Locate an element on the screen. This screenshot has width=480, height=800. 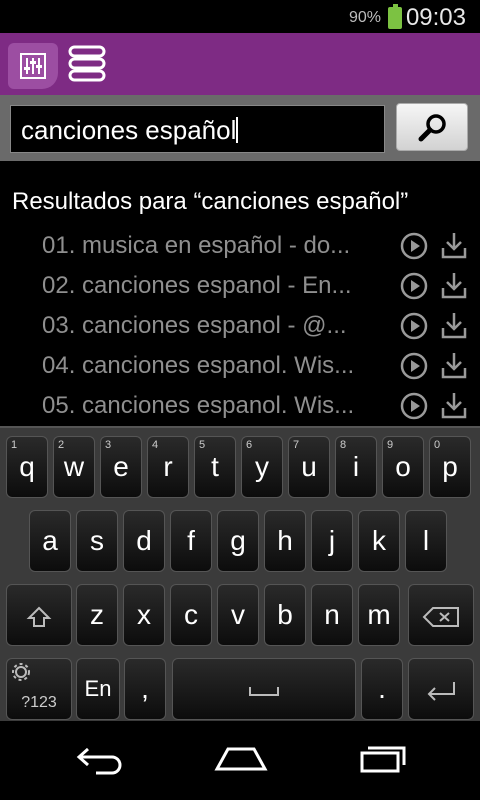
key-label: a is located at coordinates (50, 540).